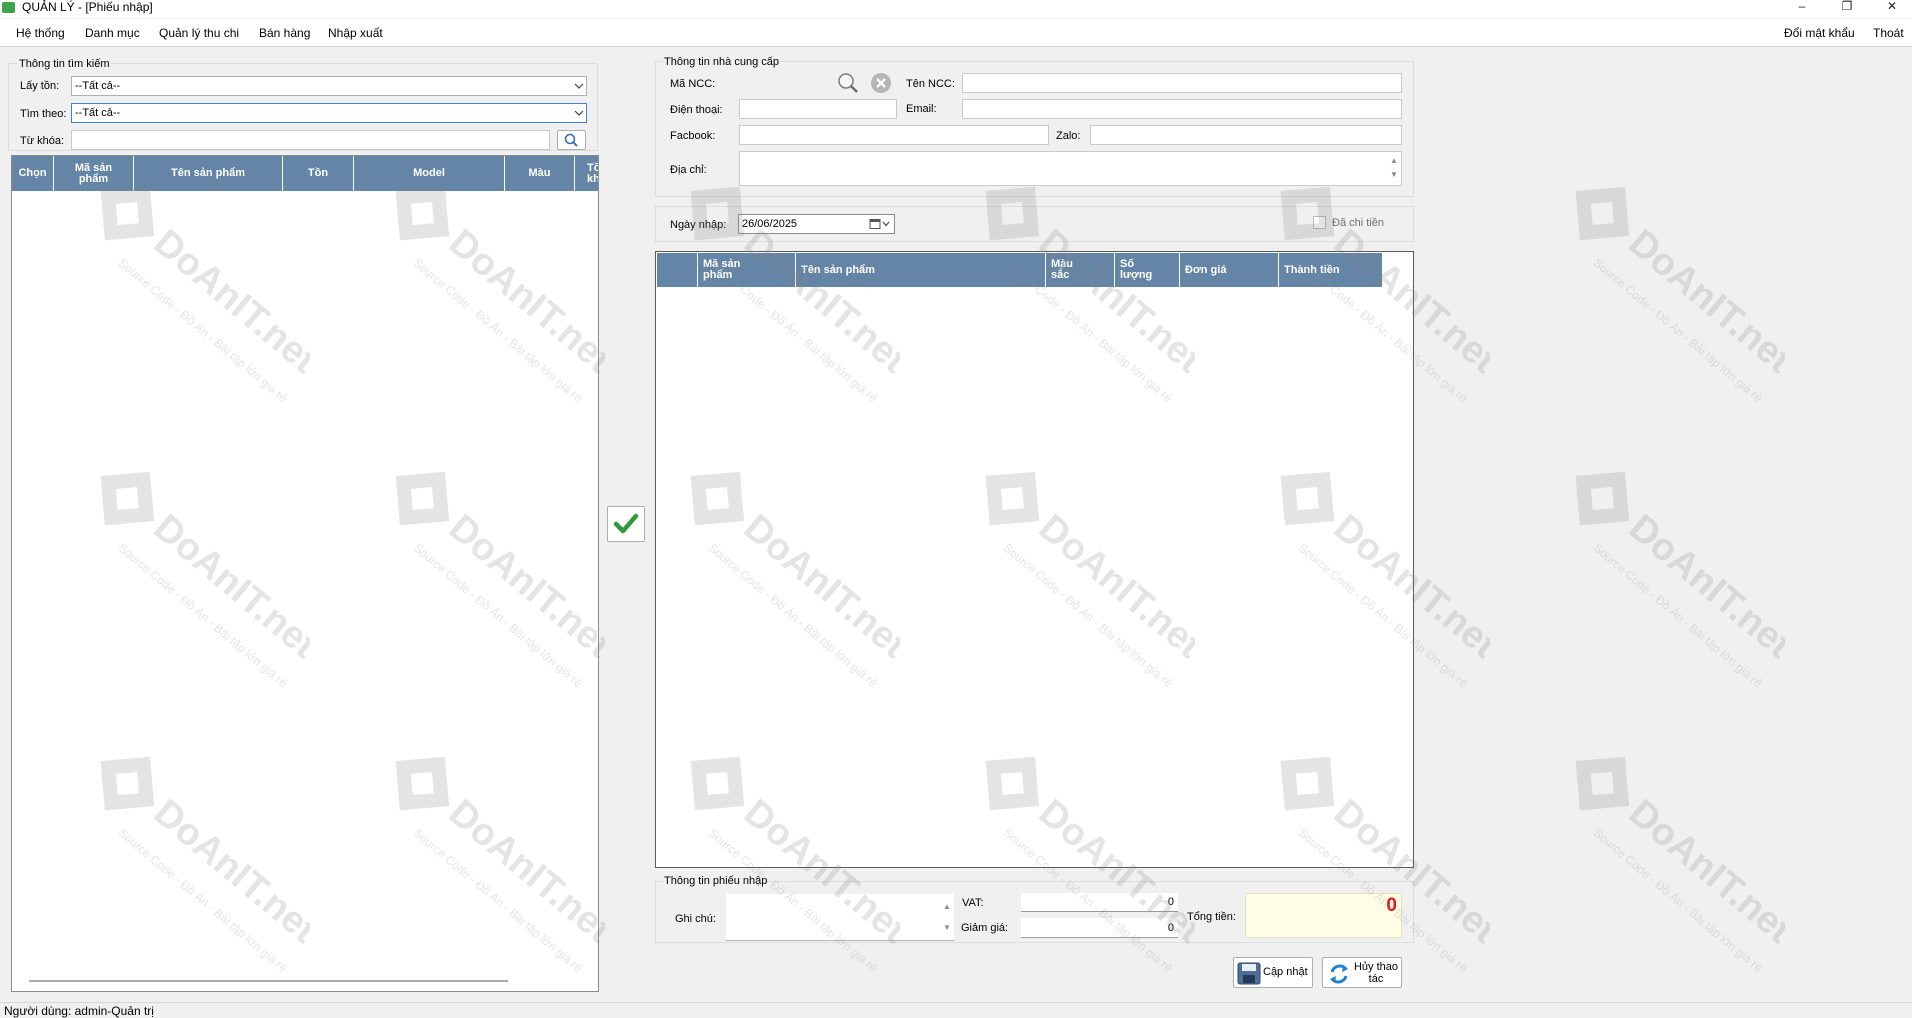 The width and height of the screenshot is (1912, 1018). Describe the element at coordinates (98, 86) in the screenshot. I see `lay-ton-value: --Tất cả--` at that location.